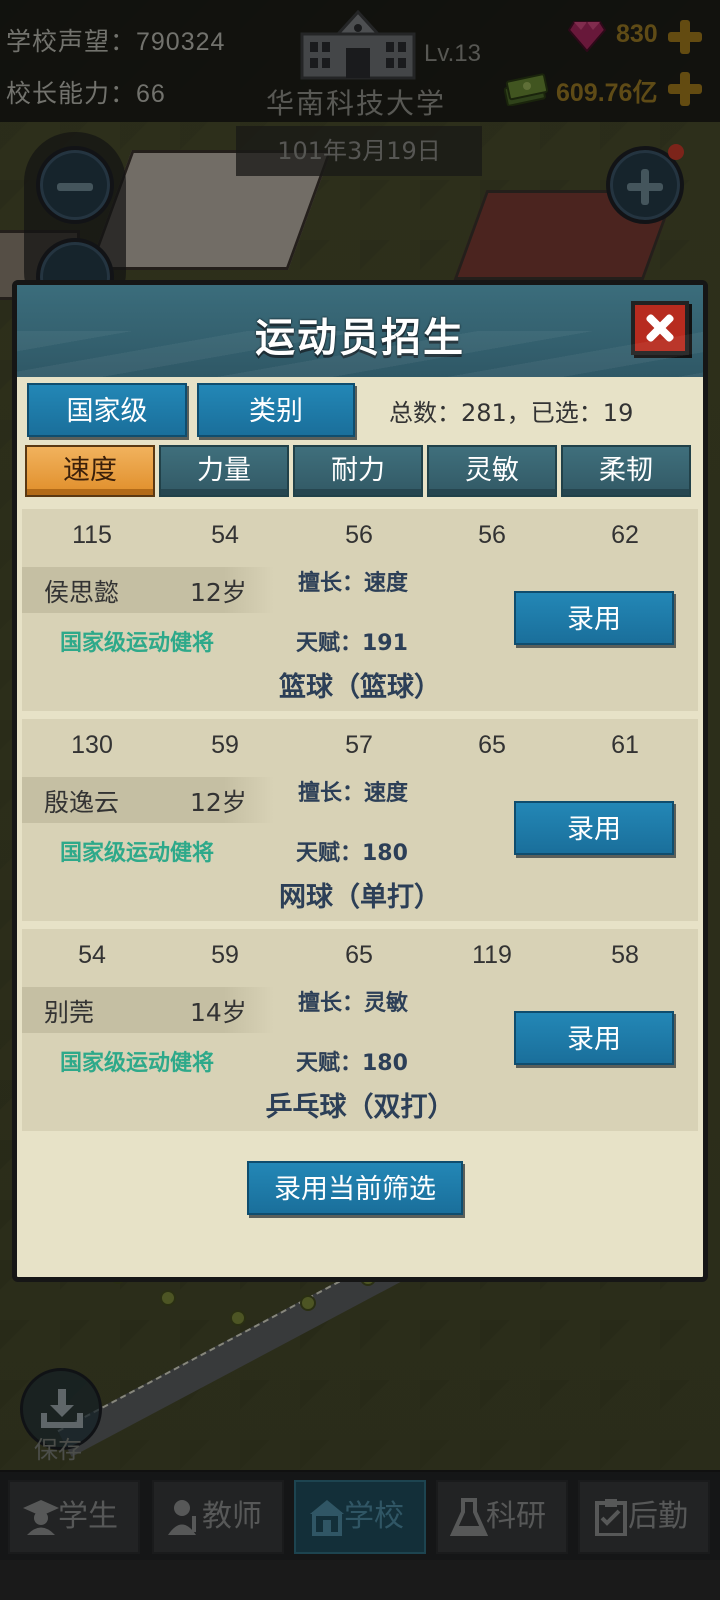 This screenshot has width=720, height=1600. I want to click on dialog-title: 运动员招生, so click(360, 338).